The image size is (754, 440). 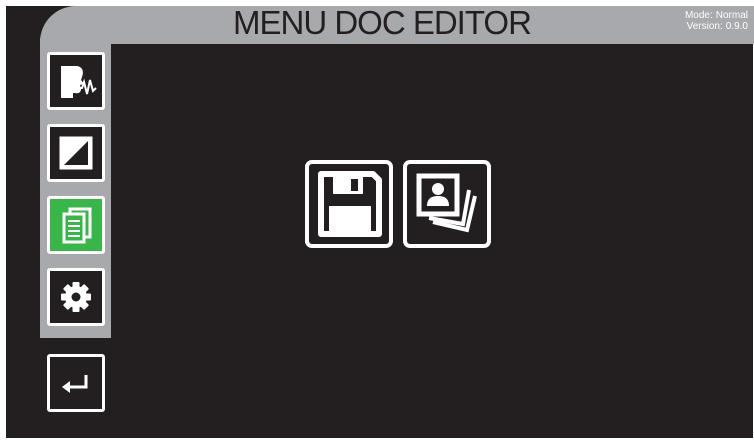 I want to click on sidebar-item-documents, so click(x=76, y=225).